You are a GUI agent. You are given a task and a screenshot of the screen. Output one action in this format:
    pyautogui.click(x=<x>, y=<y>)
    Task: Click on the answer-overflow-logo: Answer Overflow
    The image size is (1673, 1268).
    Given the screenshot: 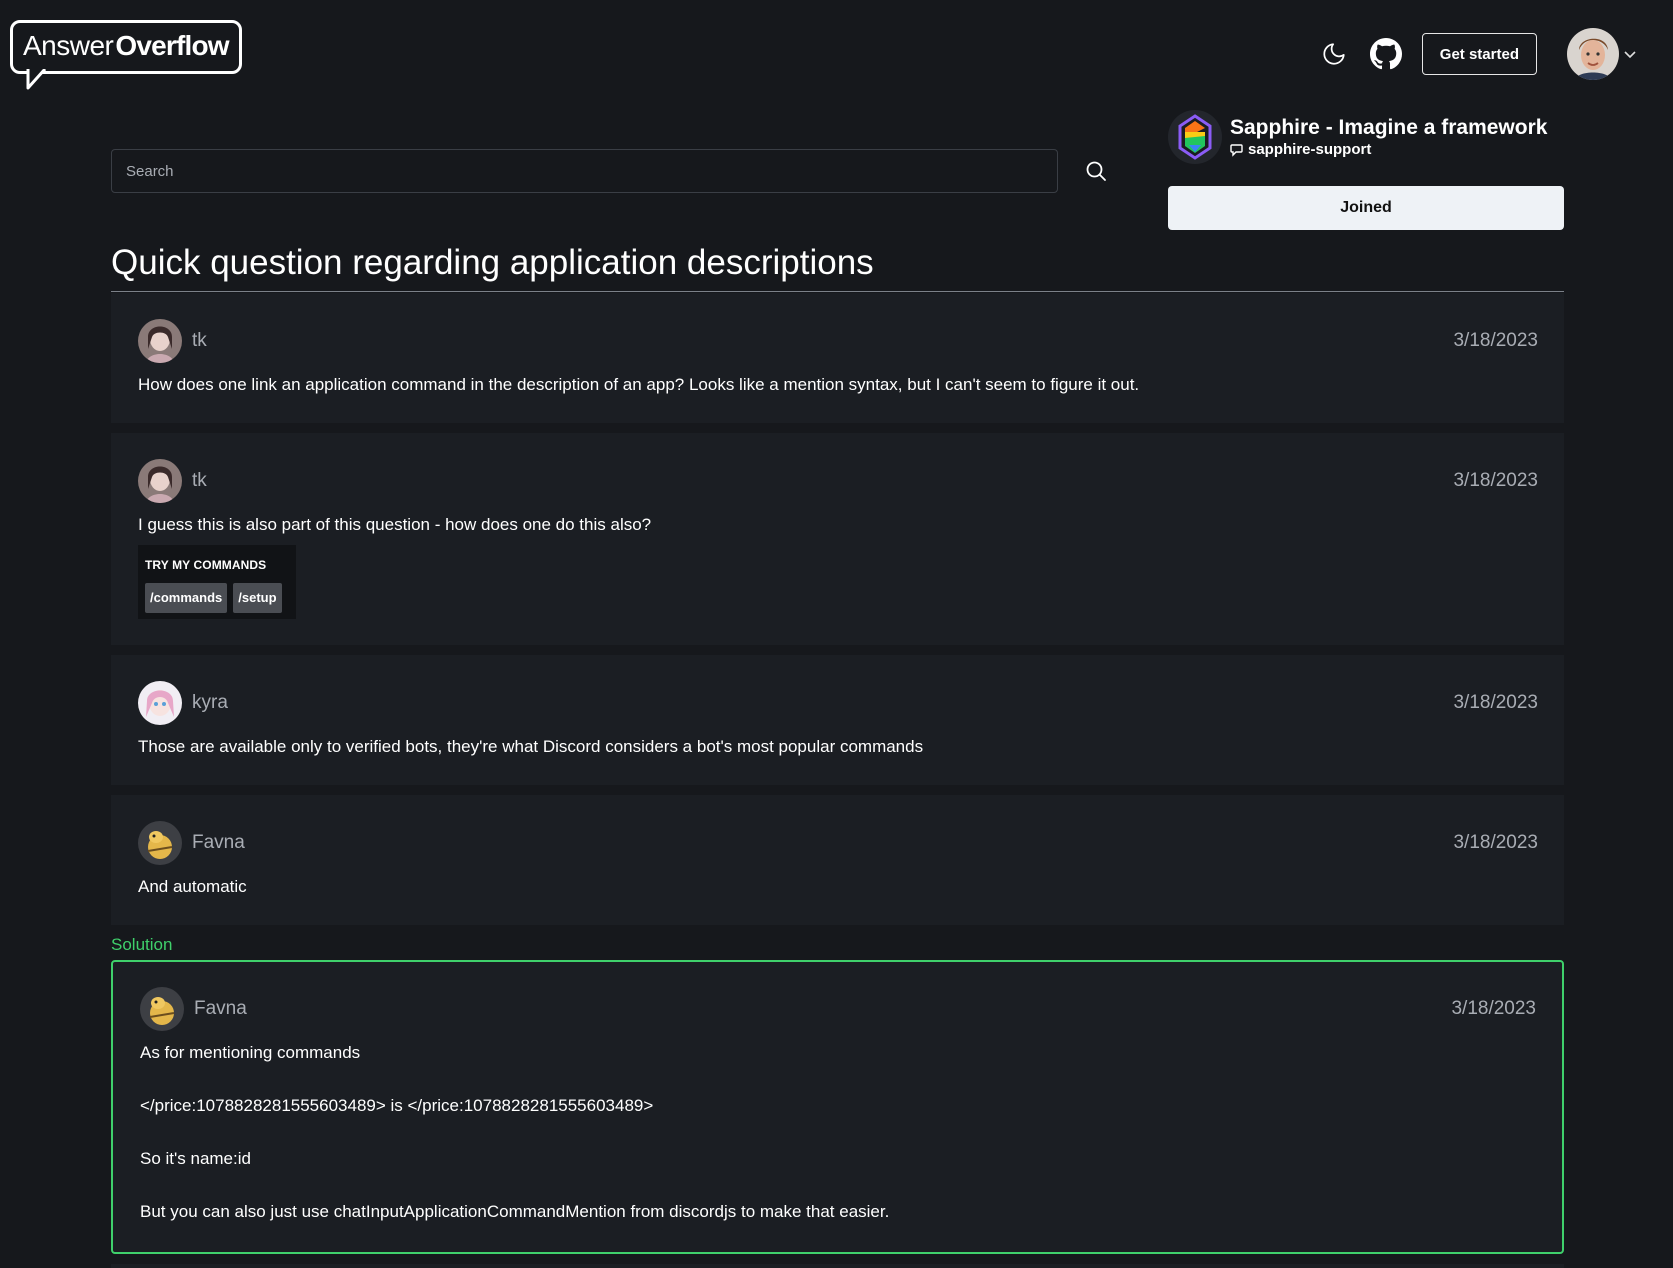 What is the action you would take?
    pyautogui.click(x=126, y=55)
    